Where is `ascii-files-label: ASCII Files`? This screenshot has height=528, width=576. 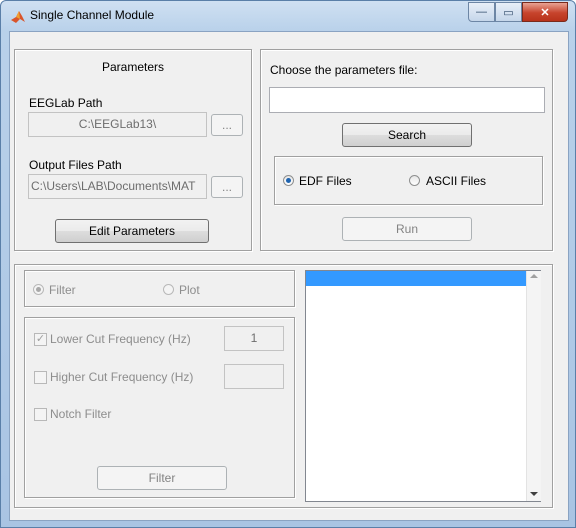 ascii-files-label: ASCII Files is located at coordinates (456, 181).